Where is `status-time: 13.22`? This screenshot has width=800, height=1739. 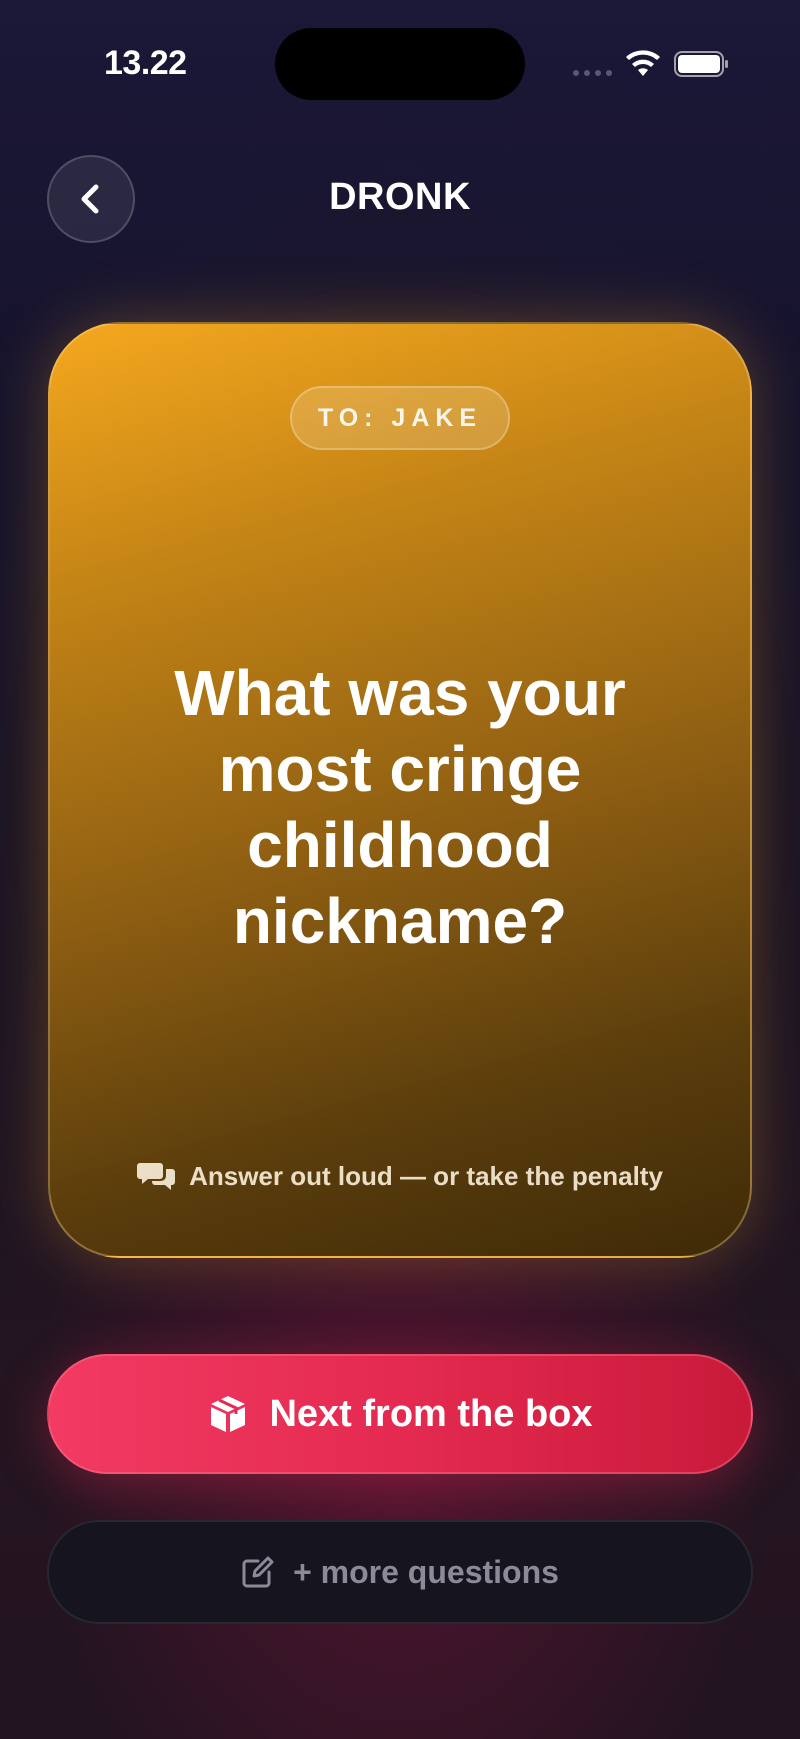
status-time: 13.22 is located at coordinates (145, 63).